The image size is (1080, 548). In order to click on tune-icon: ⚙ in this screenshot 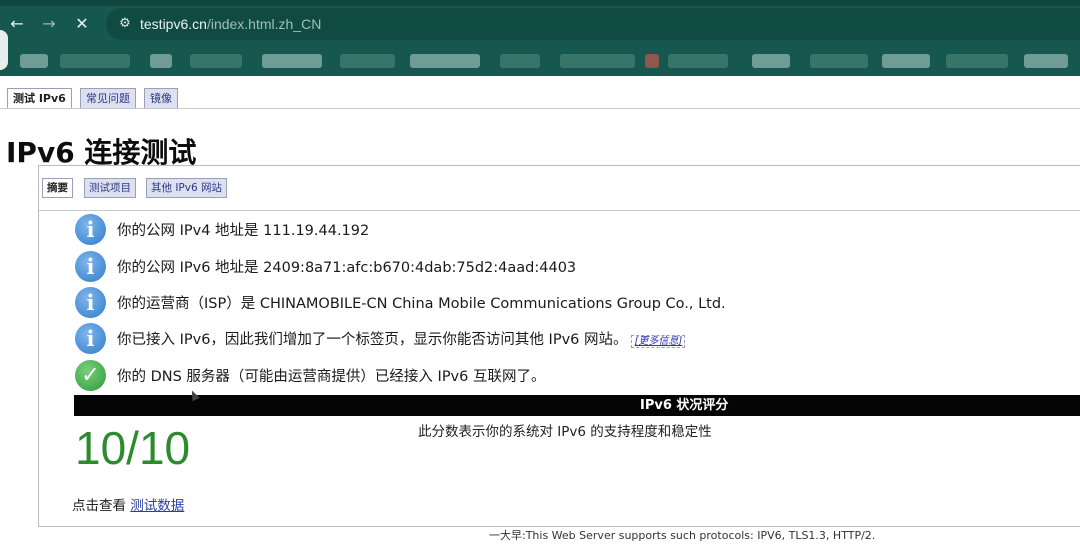, I will do `click(125, 24)`.